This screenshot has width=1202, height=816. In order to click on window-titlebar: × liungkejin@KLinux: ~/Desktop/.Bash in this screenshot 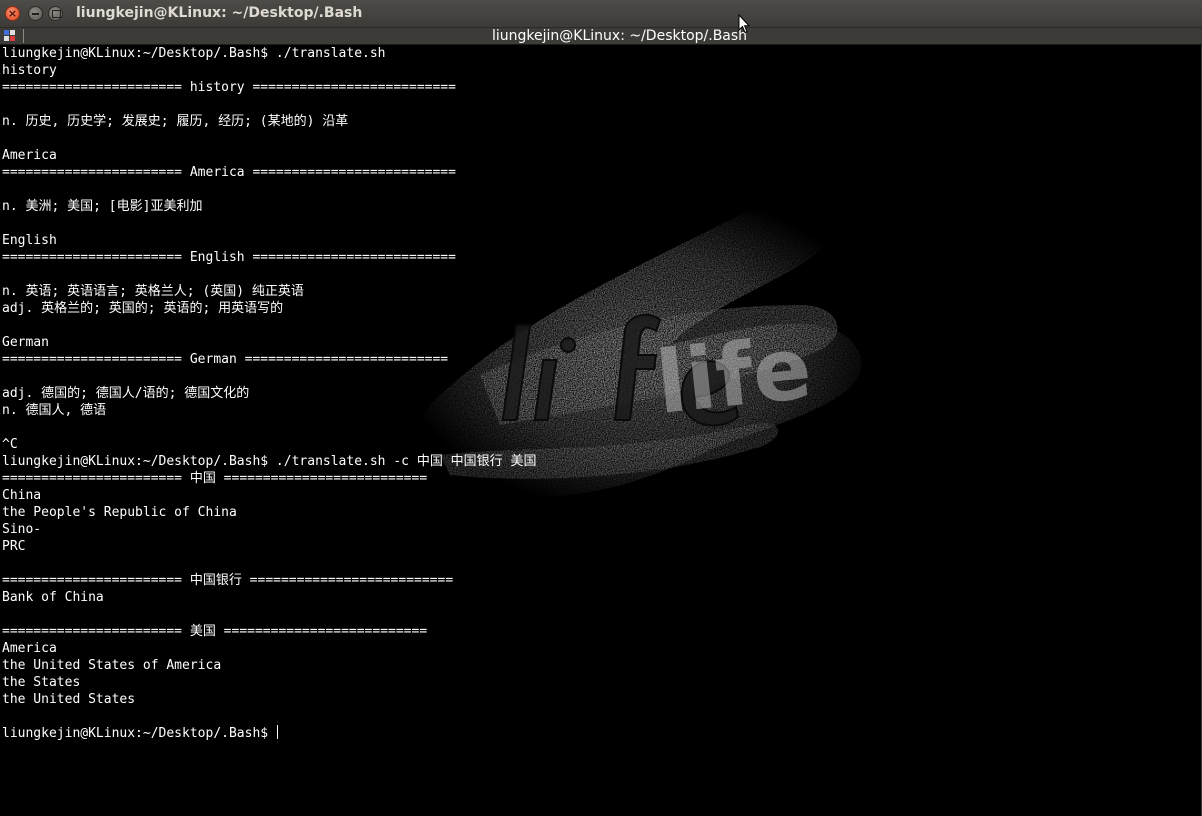, I will do `click(601, 14)`.